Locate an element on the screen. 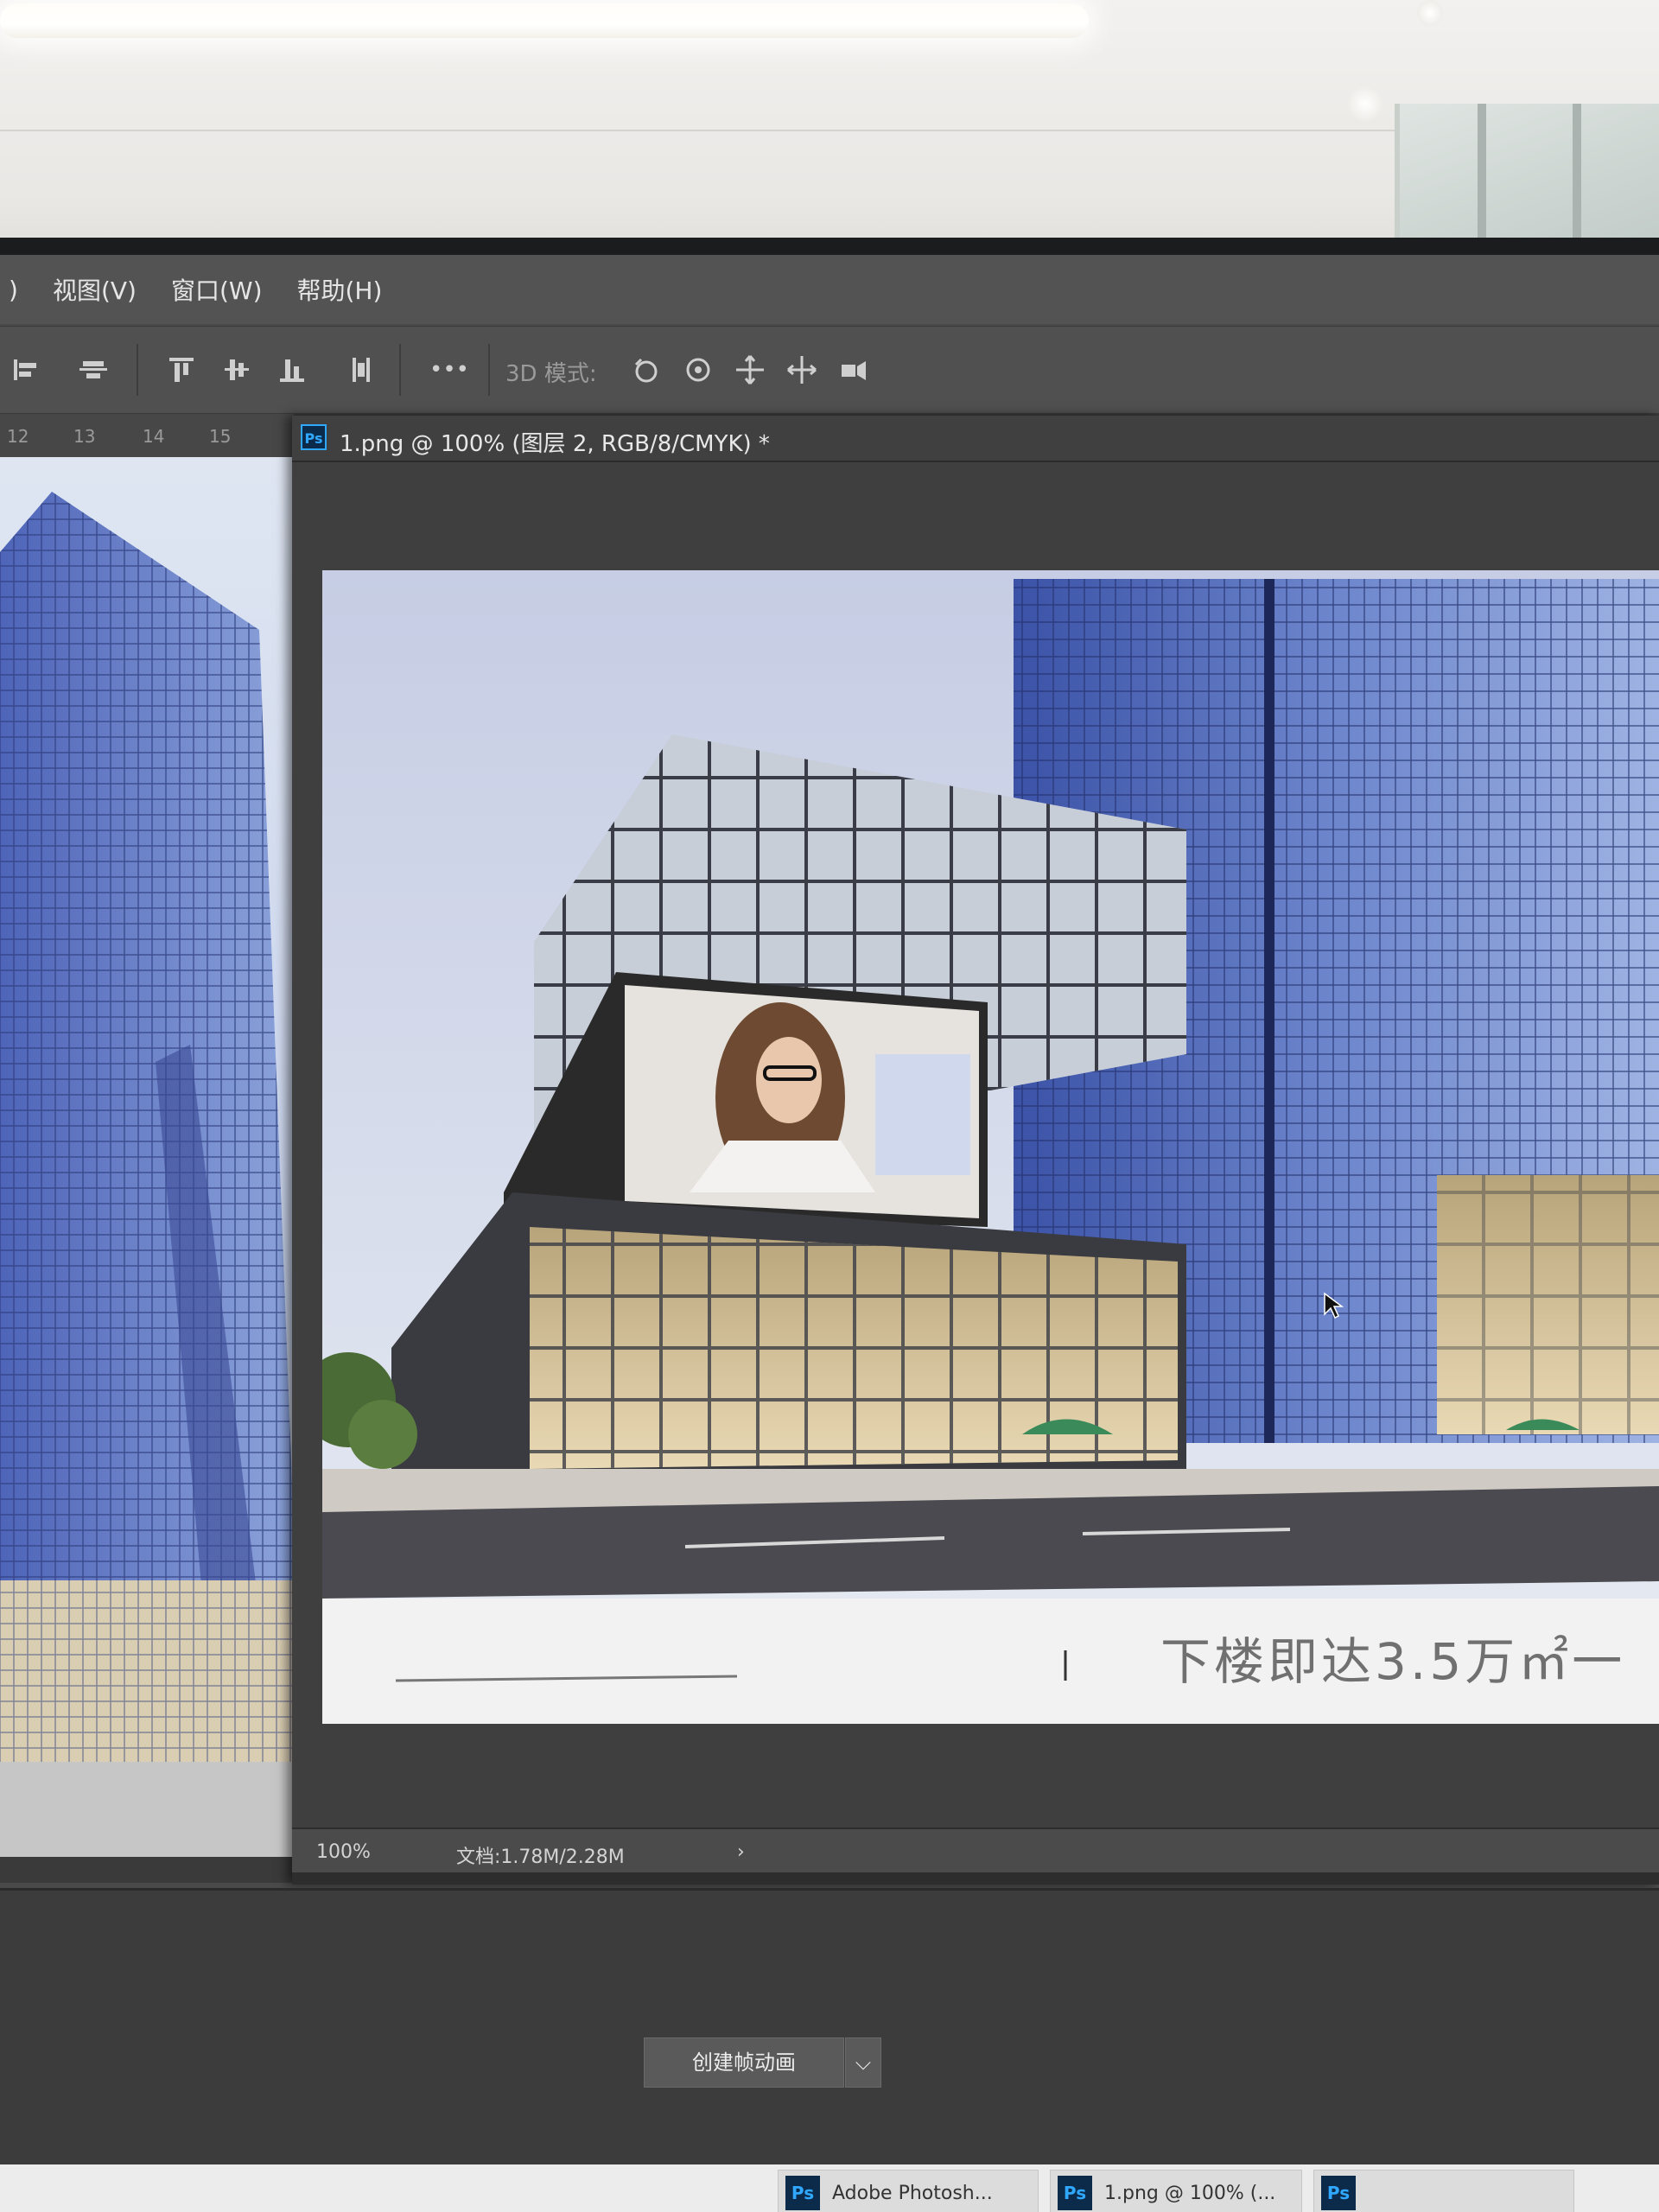  scale-3d-icon is located at coordinates (853, 370).